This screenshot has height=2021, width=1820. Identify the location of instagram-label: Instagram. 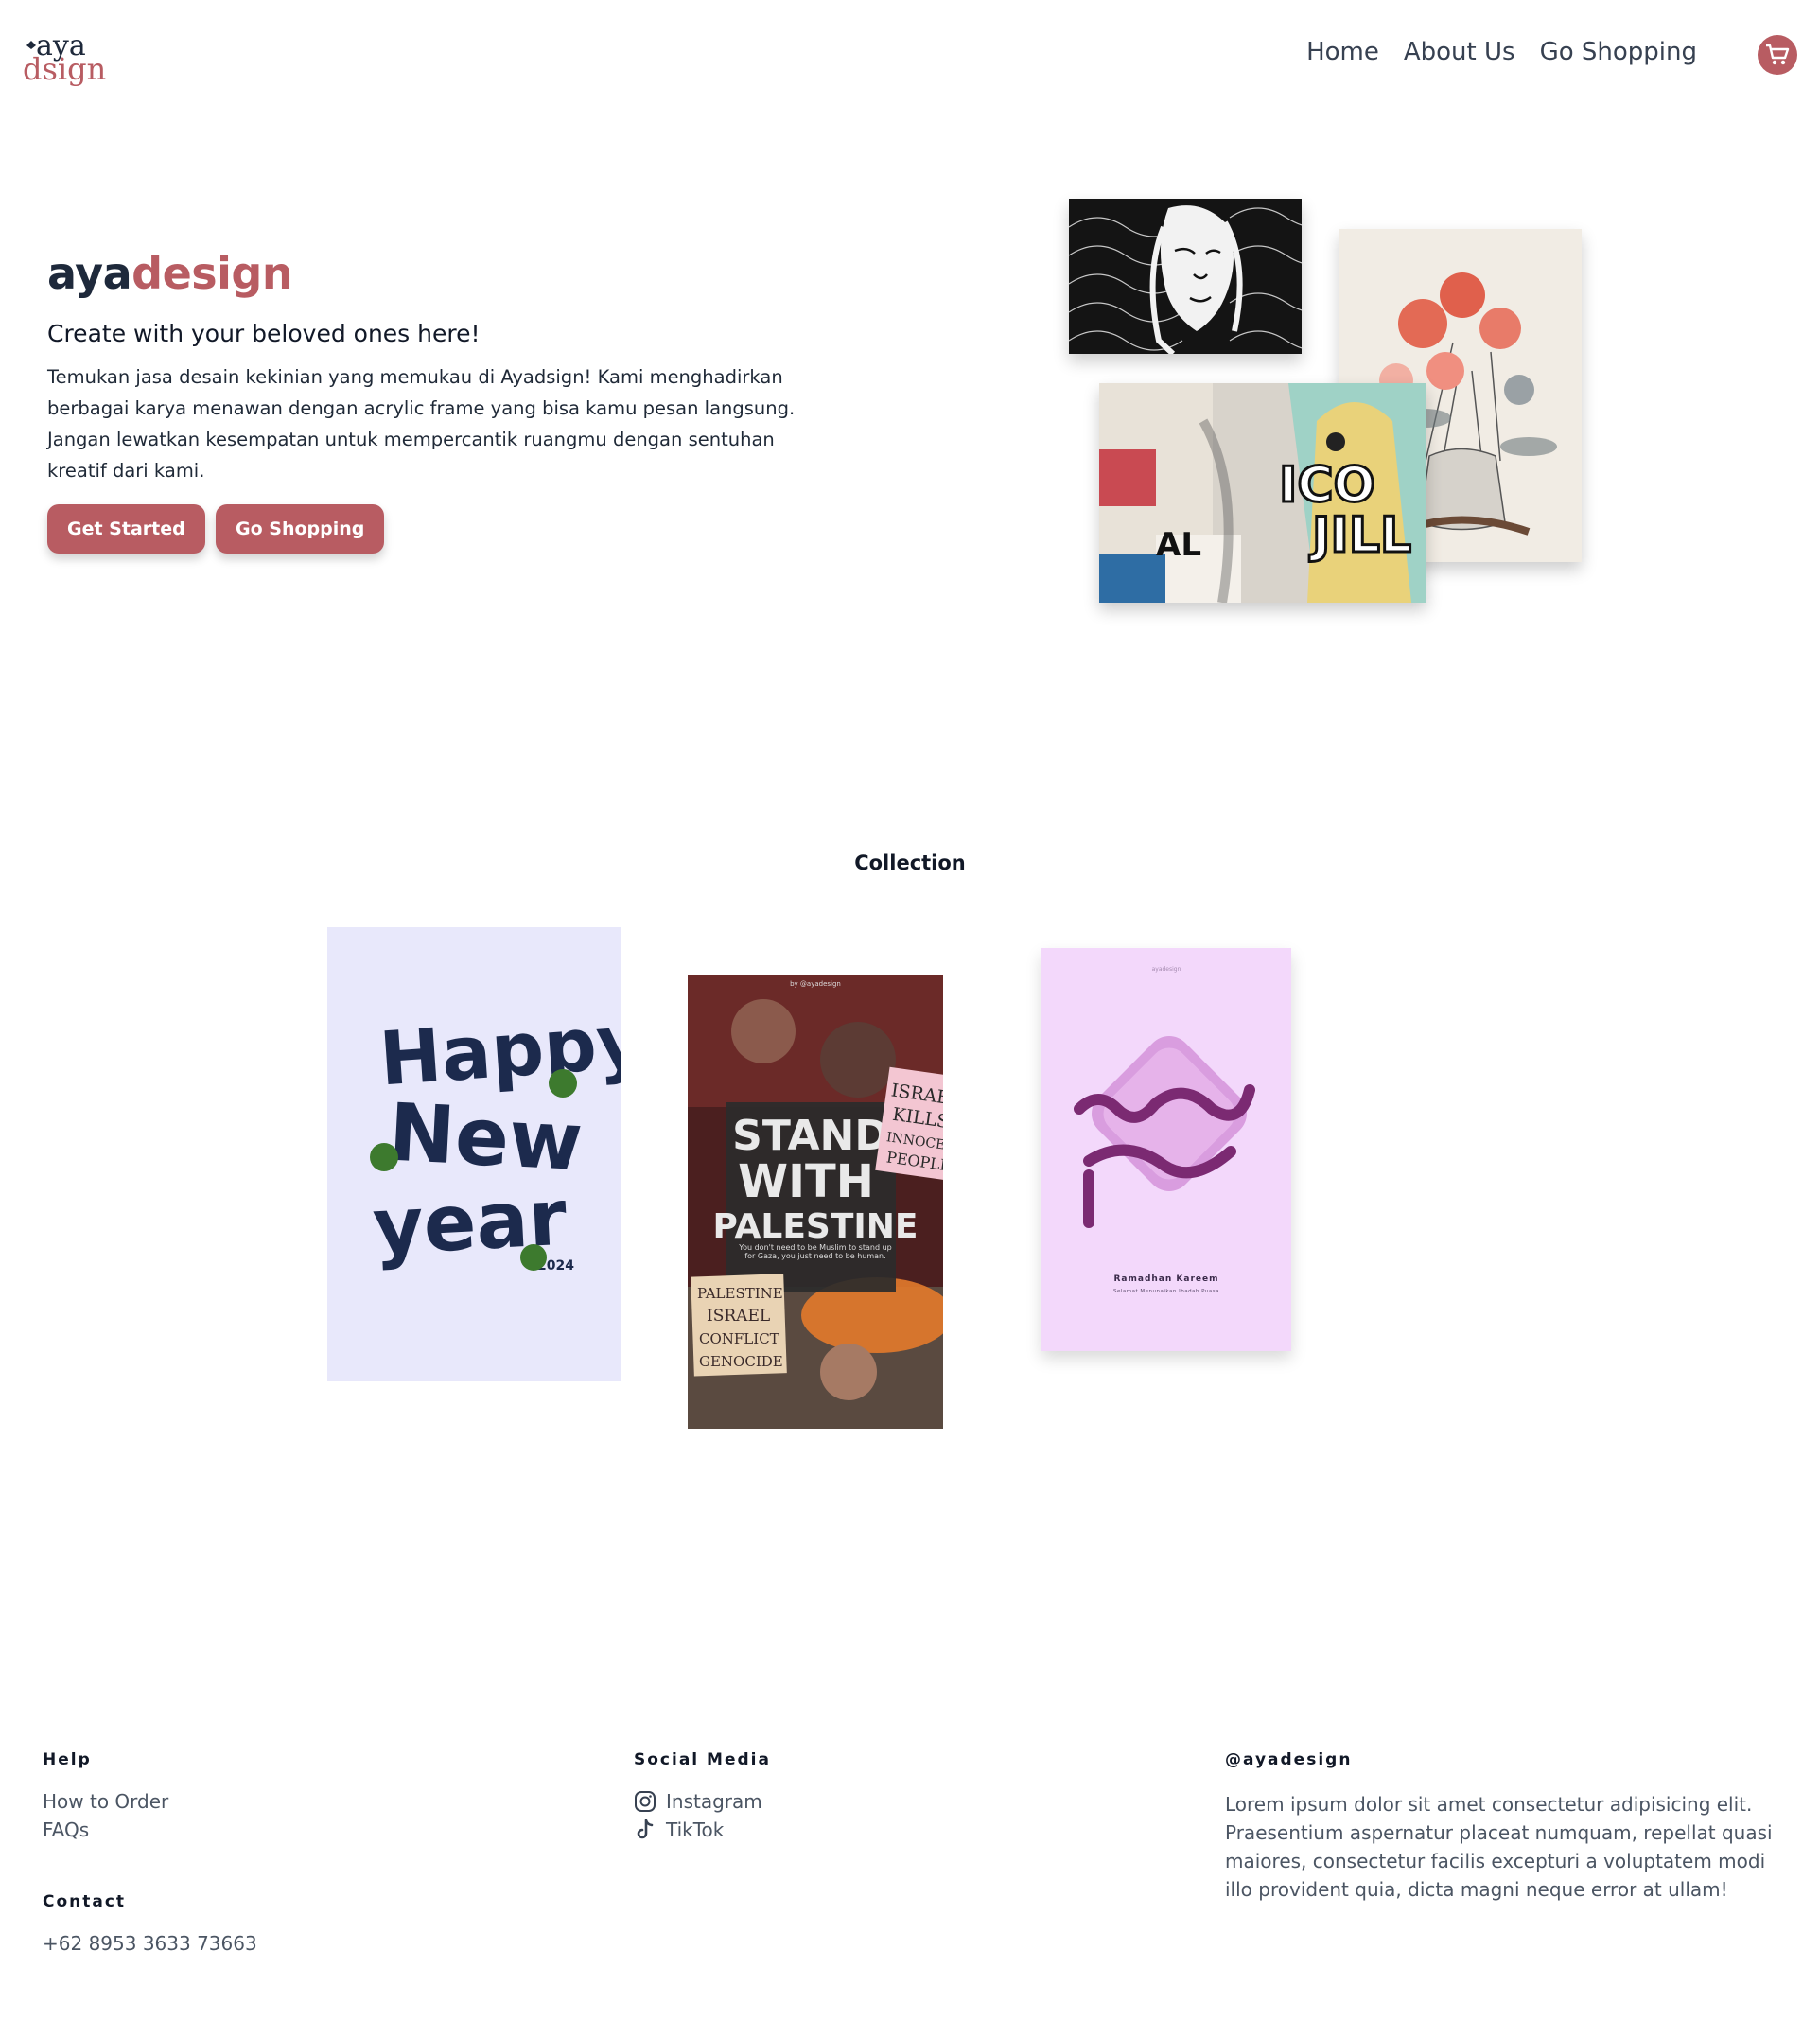
(714, 1802).